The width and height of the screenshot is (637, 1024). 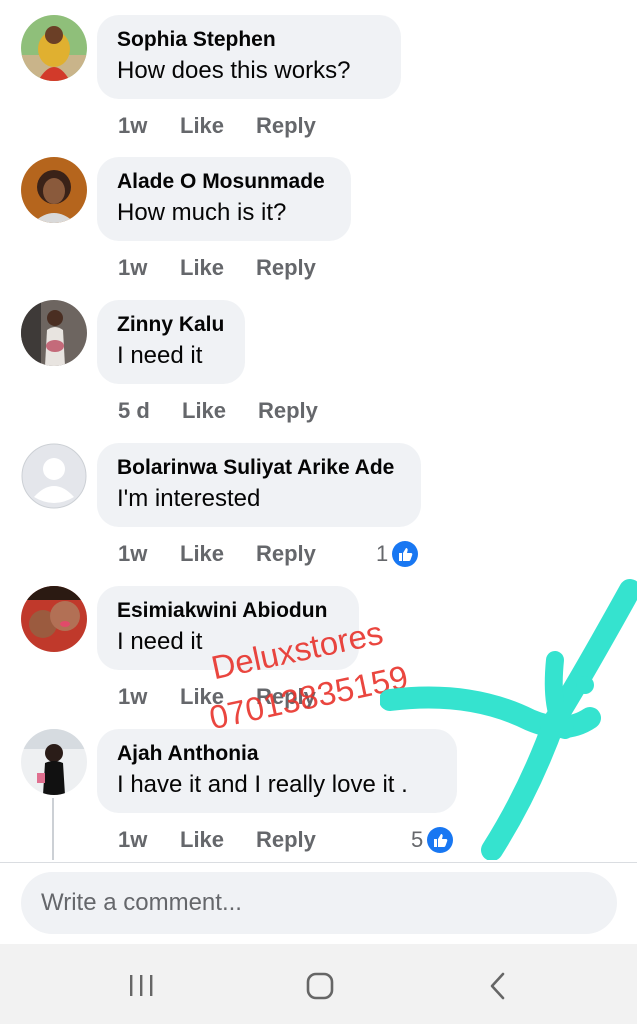 What do you see at coordinates (224, 182) in the screenshot?
I see `comment-author: Alade O Mosunmade` at bounding box center [224, 182].